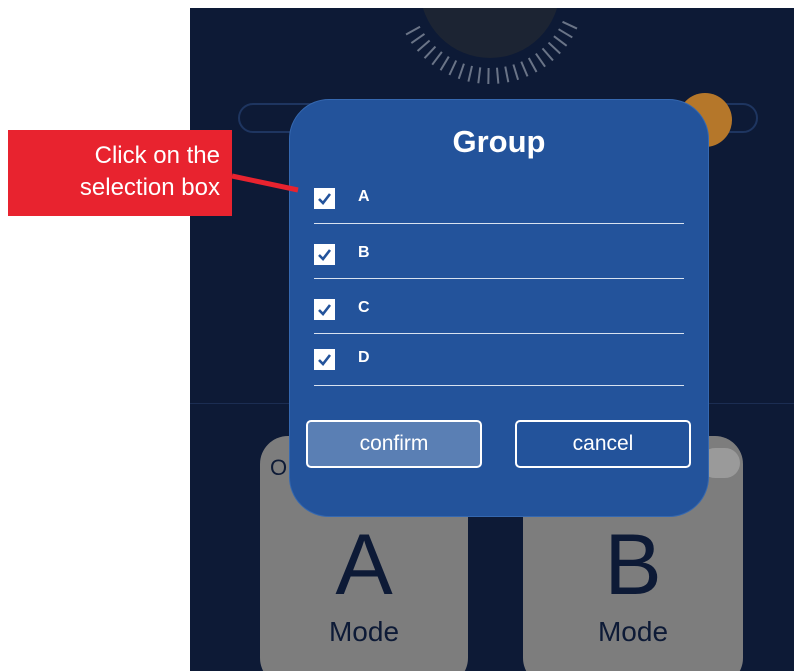  What do you see at coordinates (157, 155) in the screenshot?
I see `annotation-text-line1: Click on the` at bounding box center [157, 155].